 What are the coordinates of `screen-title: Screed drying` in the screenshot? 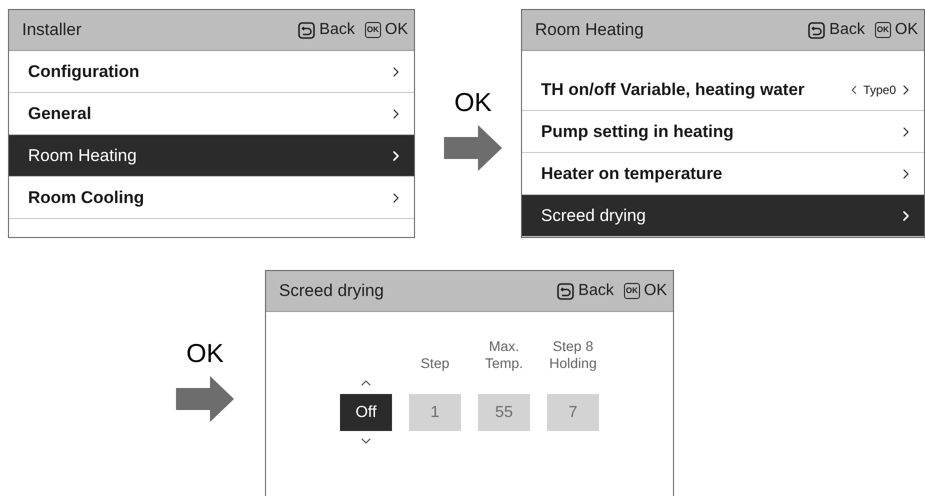 It's located at (331, 291).